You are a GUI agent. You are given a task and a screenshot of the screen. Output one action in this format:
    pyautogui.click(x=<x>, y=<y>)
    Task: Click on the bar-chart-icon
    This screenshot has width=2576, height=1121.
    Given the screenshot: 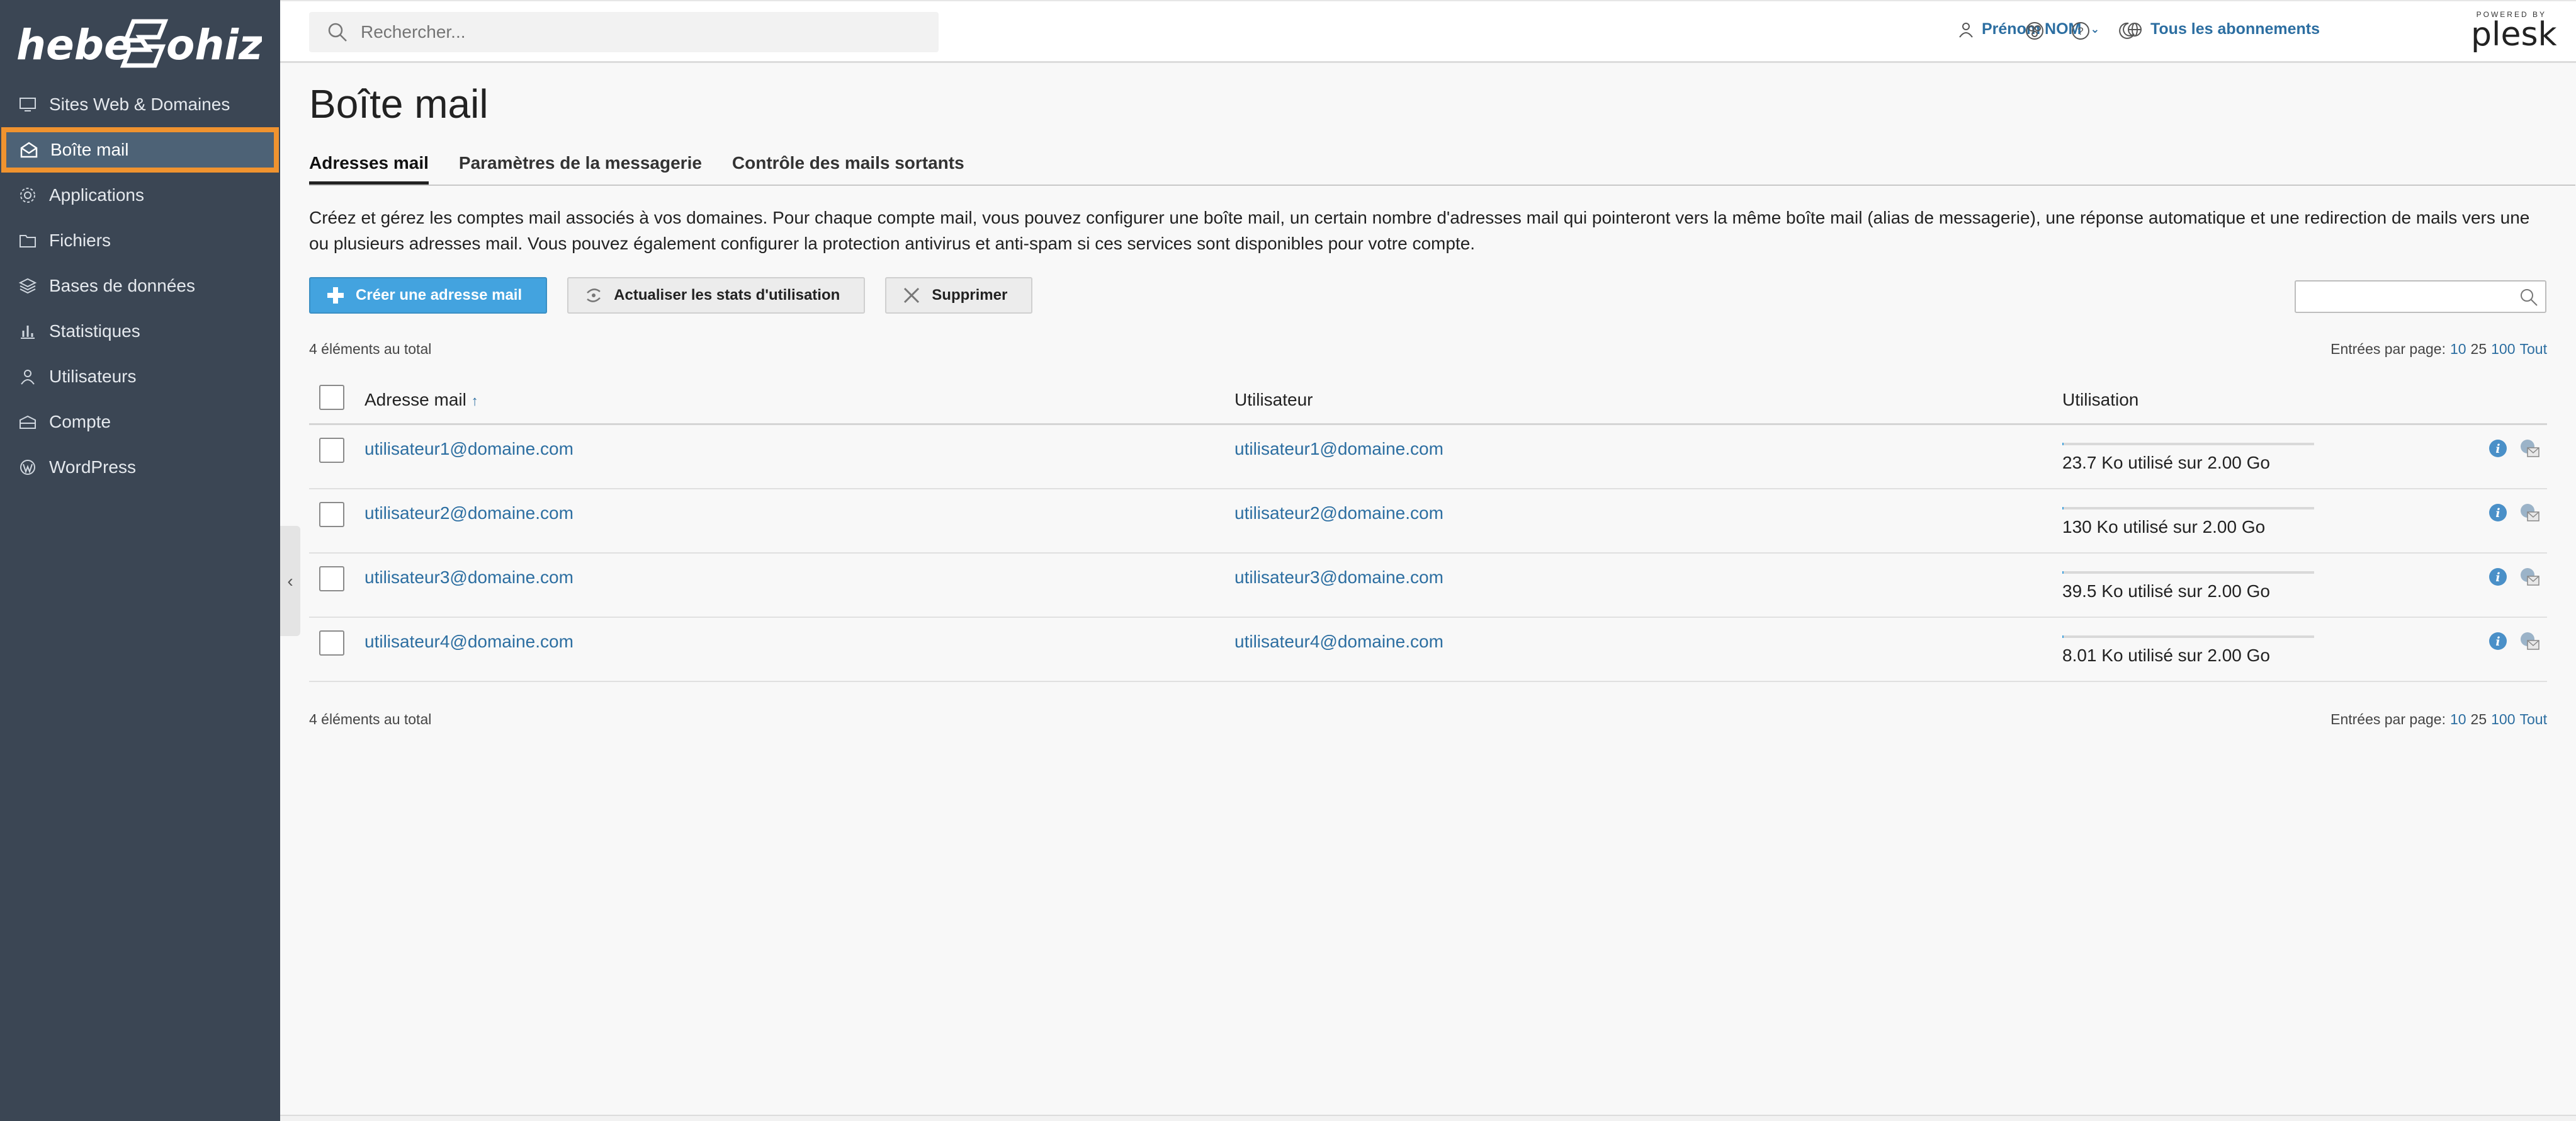 What is the action you would take?
    pyautogui.click(x=28, y=331)
    